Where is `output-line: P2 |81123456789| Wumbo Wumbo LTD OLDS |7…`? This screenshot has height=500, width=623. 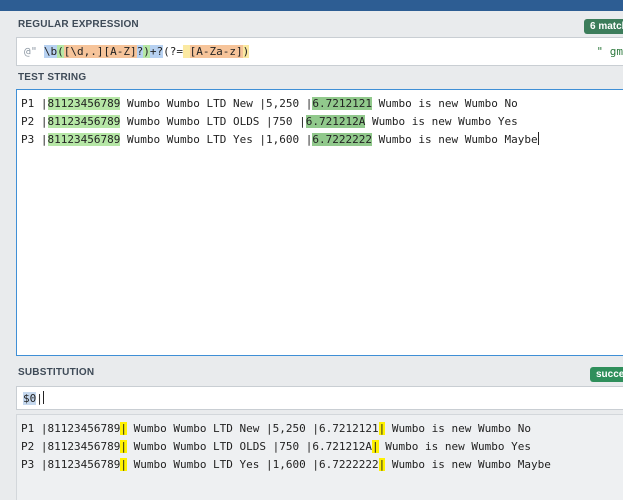 output-line: P2 |81123456789| Wumbo Wumbo LTD OLDS |7… is located at coordinates (286, 447).